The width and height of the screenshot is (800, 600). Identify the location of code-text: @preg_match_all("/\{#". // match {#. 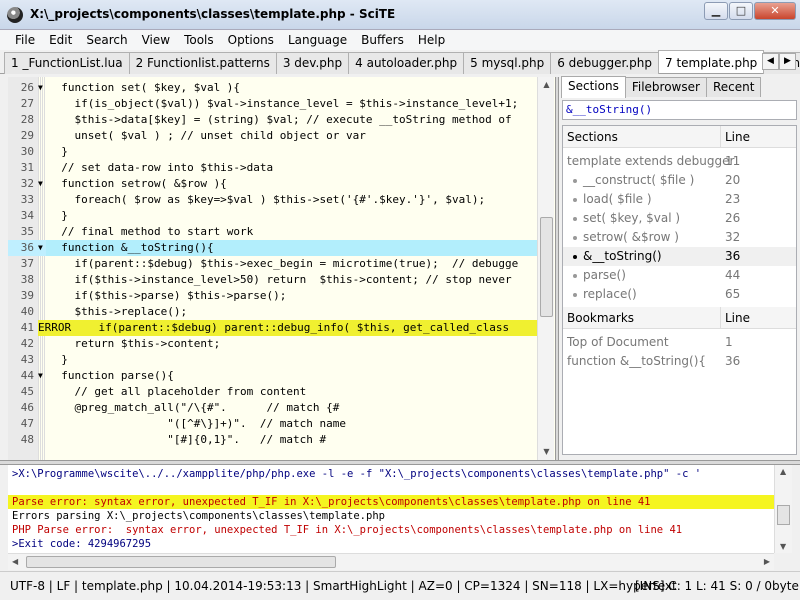
(193, 408).